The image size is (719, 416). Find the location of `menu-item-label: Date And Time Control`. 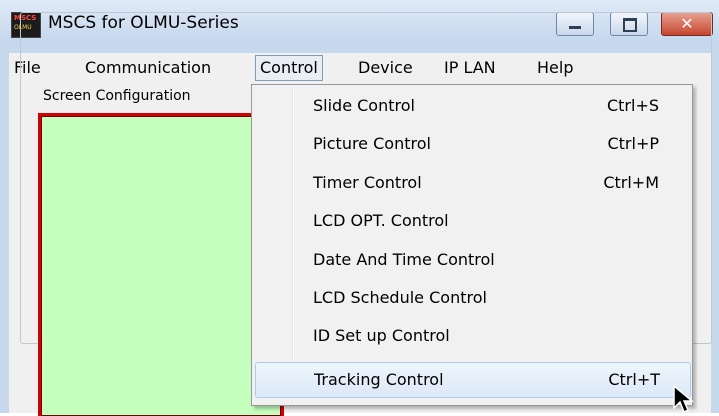

menu-item-label: Date And Time Control is located at coordinates (404, 259).